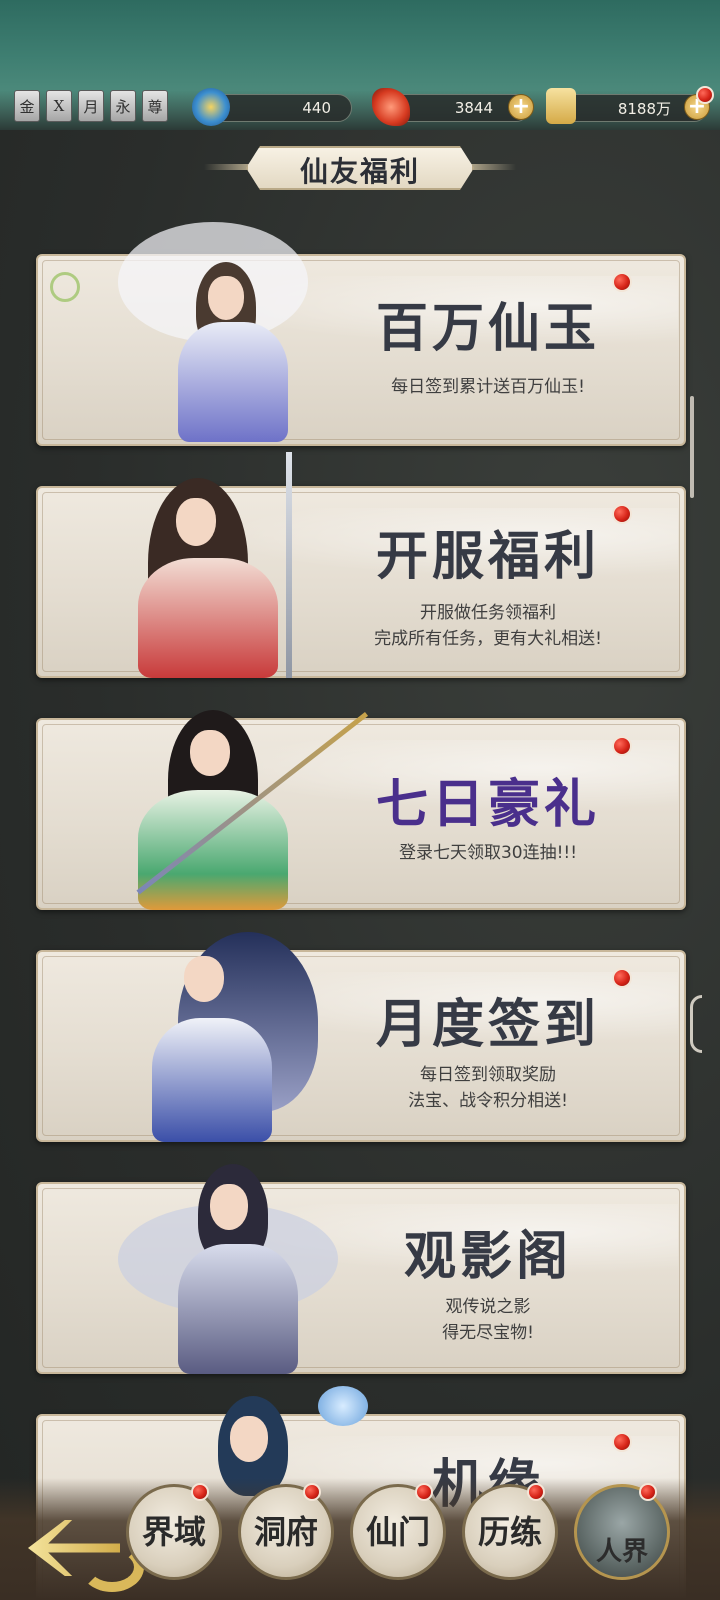 The height and width of the screenshot is (1600, 720). What do you see at coordinates (361, 1037) in the screenshot?
I see `card-monthly-signin: 月度签到 每日签到领取奖励 法宝、战令积分相送!` at bounding box center [361, 1037].